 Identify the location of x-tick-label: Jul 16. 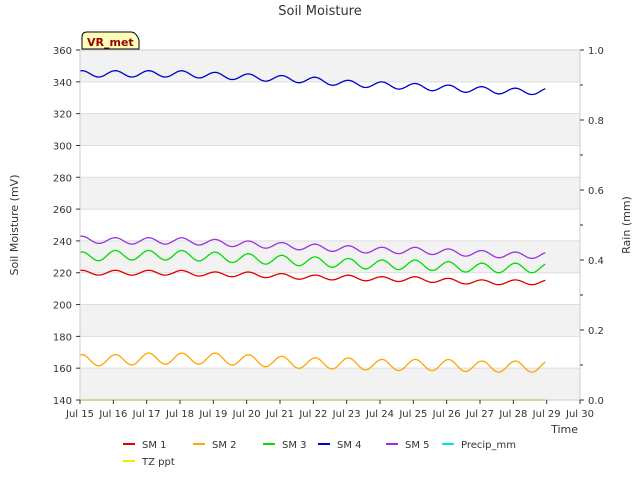
(112, 414).